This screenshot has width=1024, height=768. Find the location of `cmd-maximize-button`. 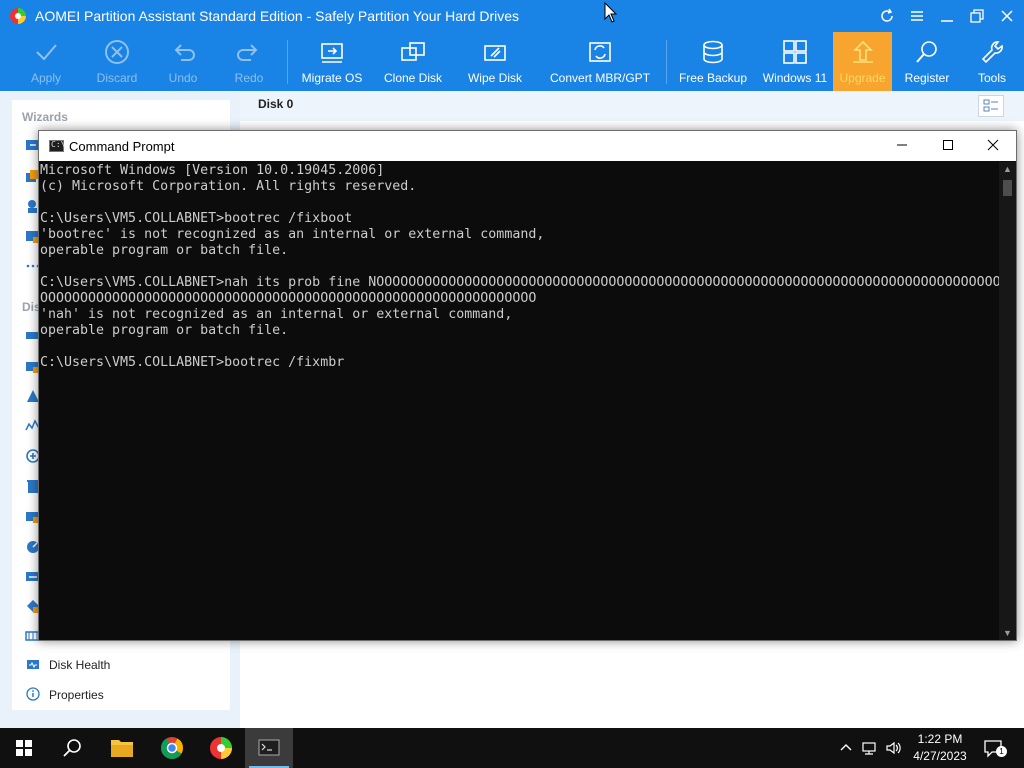

cmd-maximize-button is located at coordinates (948, 146).